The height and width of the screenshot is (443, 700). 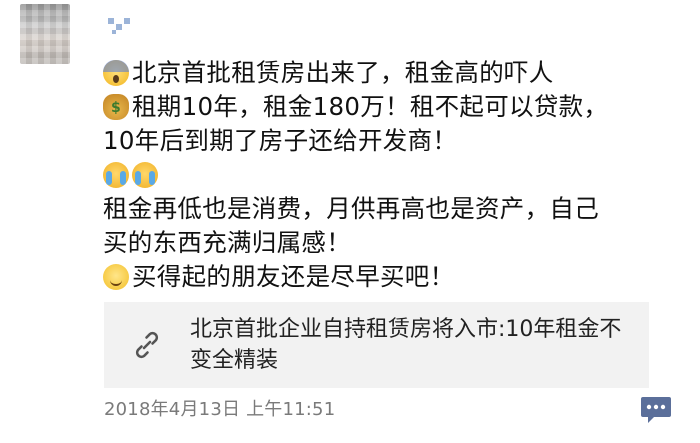 What do you see at coordinates (351, 208) in the screenshot?
I see `post-text-line-4: 租金再低也是消费，月供再高也是资产，自己` at bounding box center [351, 208].